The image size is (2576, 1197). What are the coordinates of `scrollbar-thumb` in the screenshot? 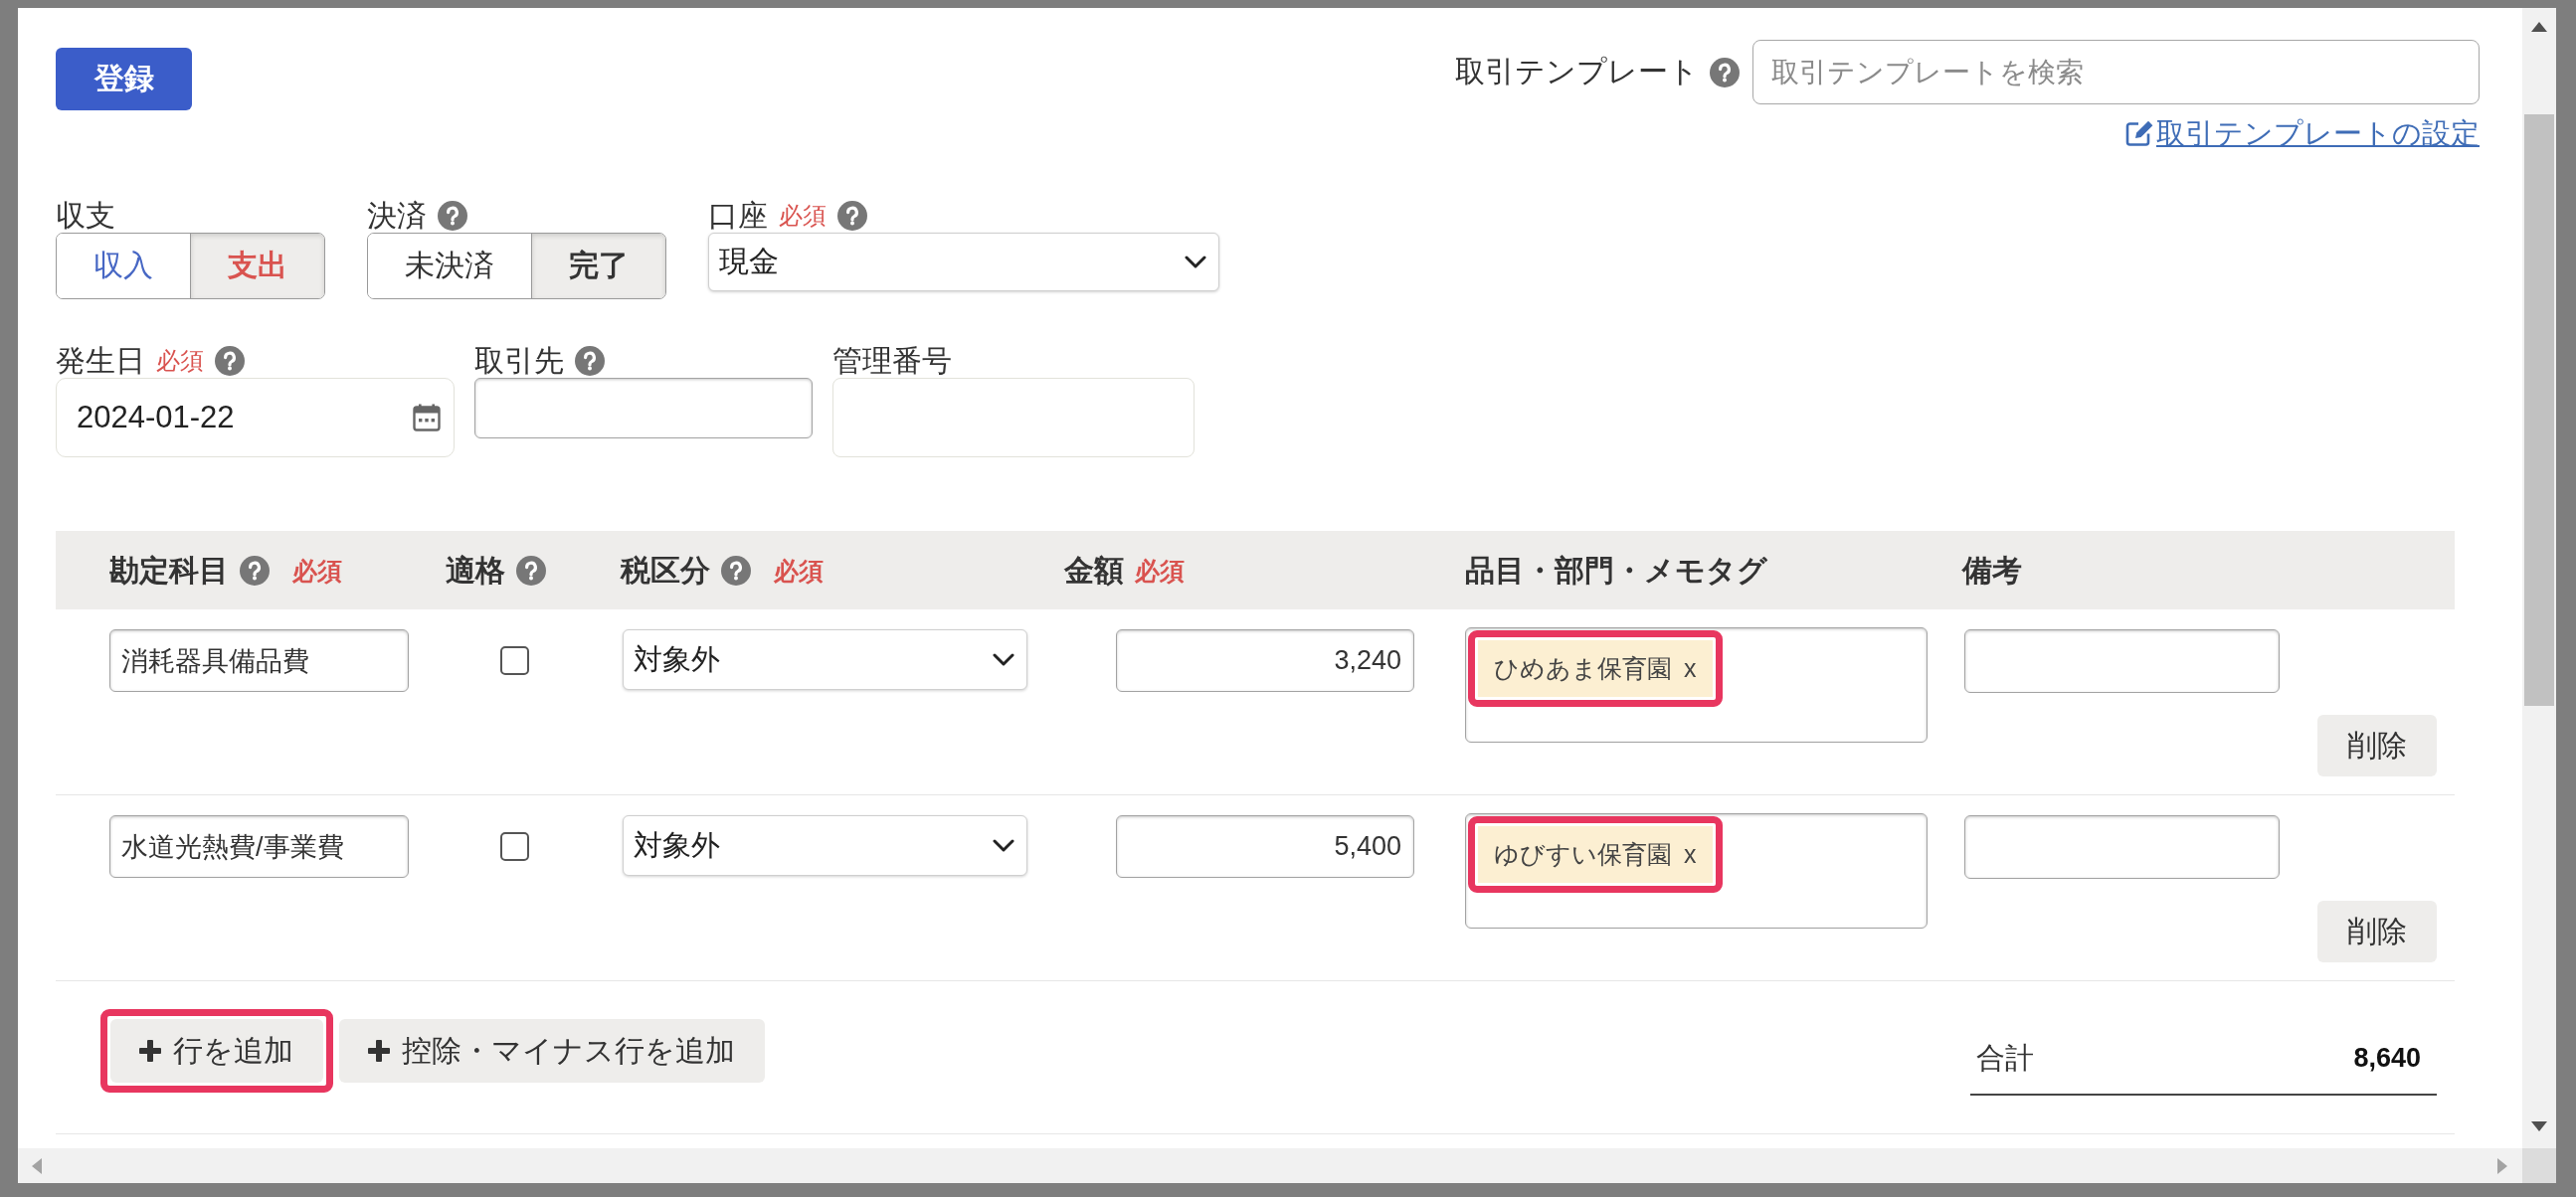 It's located at (2539, 410).